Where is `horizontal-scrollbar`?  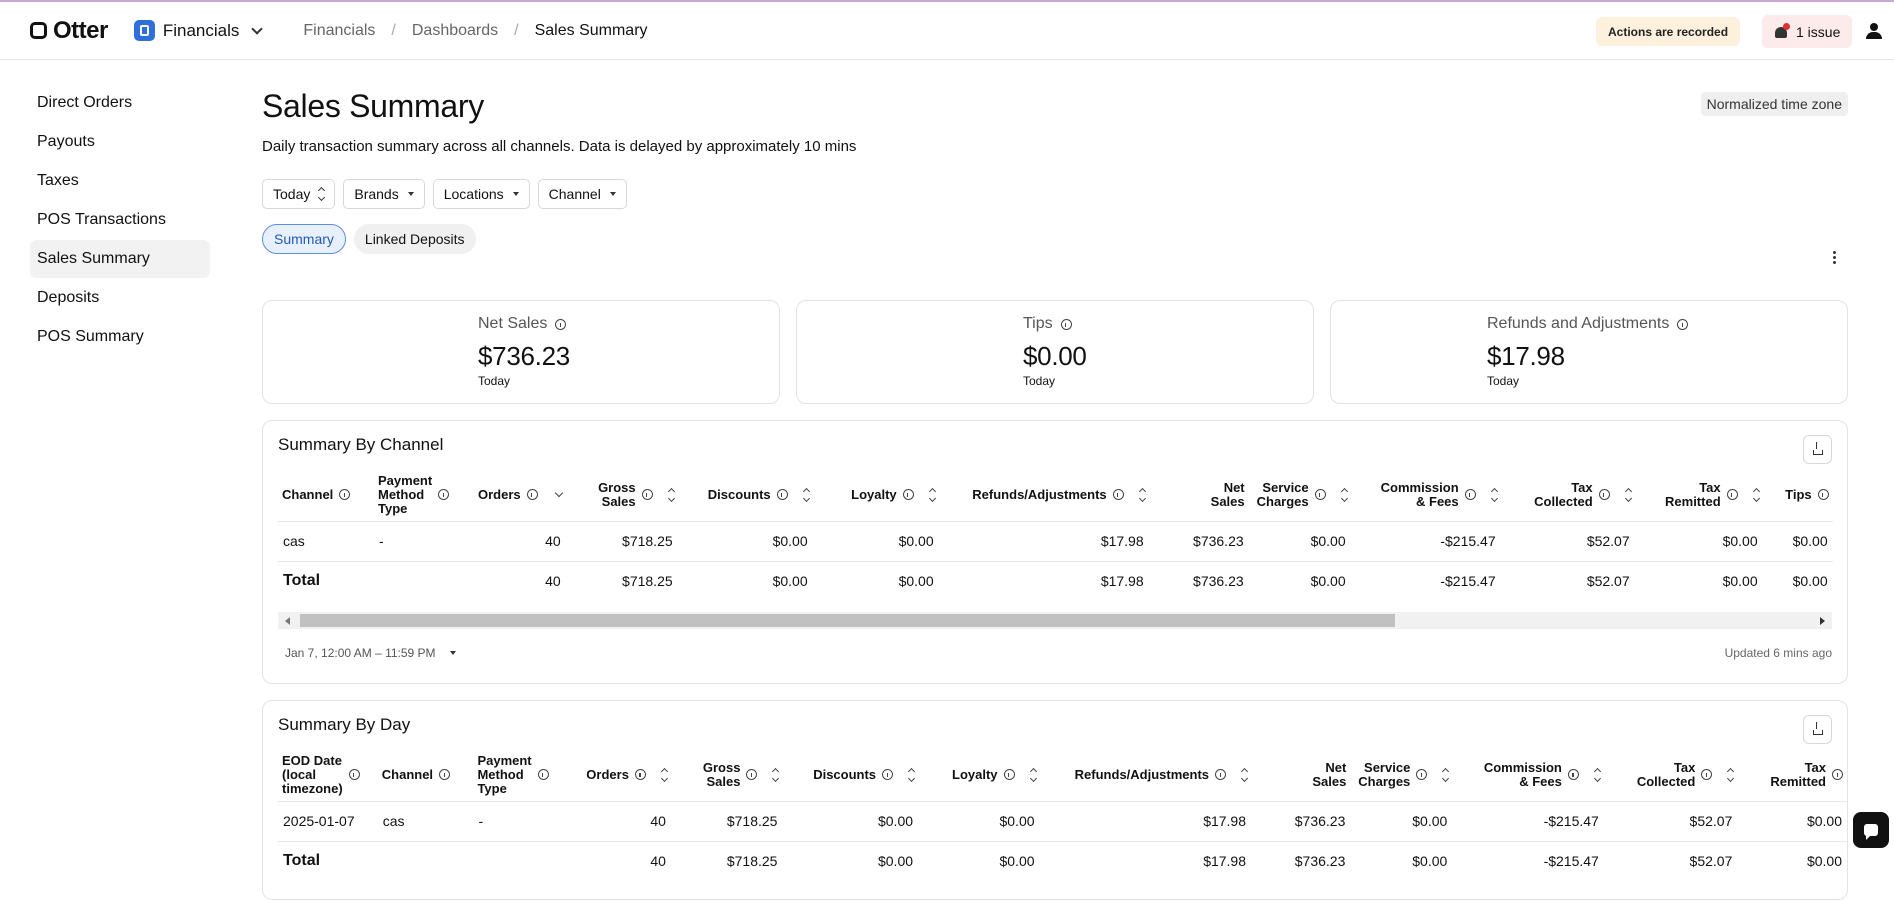
horizontal-scrollbar is located at coordinates (1055, 620).